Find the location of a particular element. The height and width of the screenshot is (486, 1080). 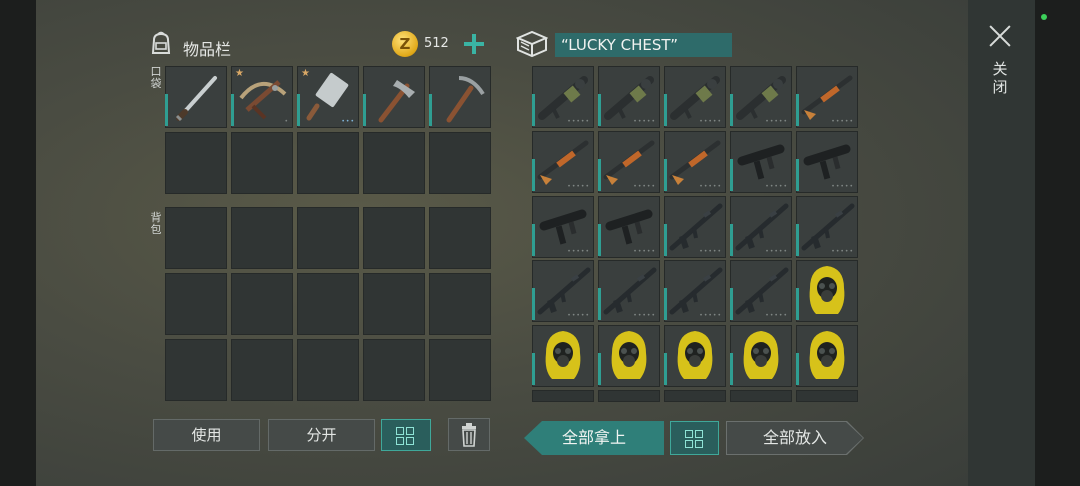

sort-chest-button is located at coordinates (694, 438).